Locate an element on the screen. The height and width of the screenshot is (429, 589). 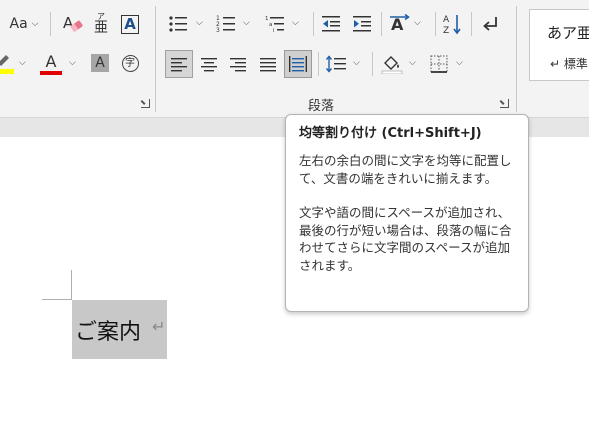
change-case-button: Aa ⌵ is located at coordinates (24, 24).